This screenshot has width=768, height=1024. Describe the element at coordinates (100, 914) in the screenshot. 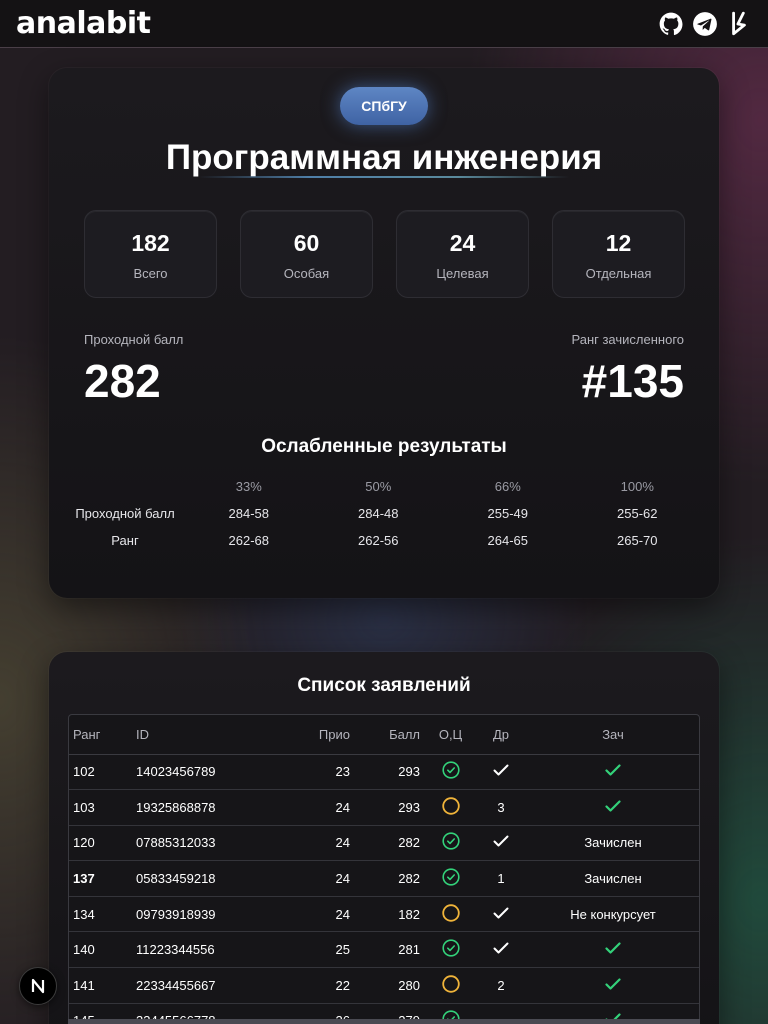

I see `cell-rank: 134` at that location.